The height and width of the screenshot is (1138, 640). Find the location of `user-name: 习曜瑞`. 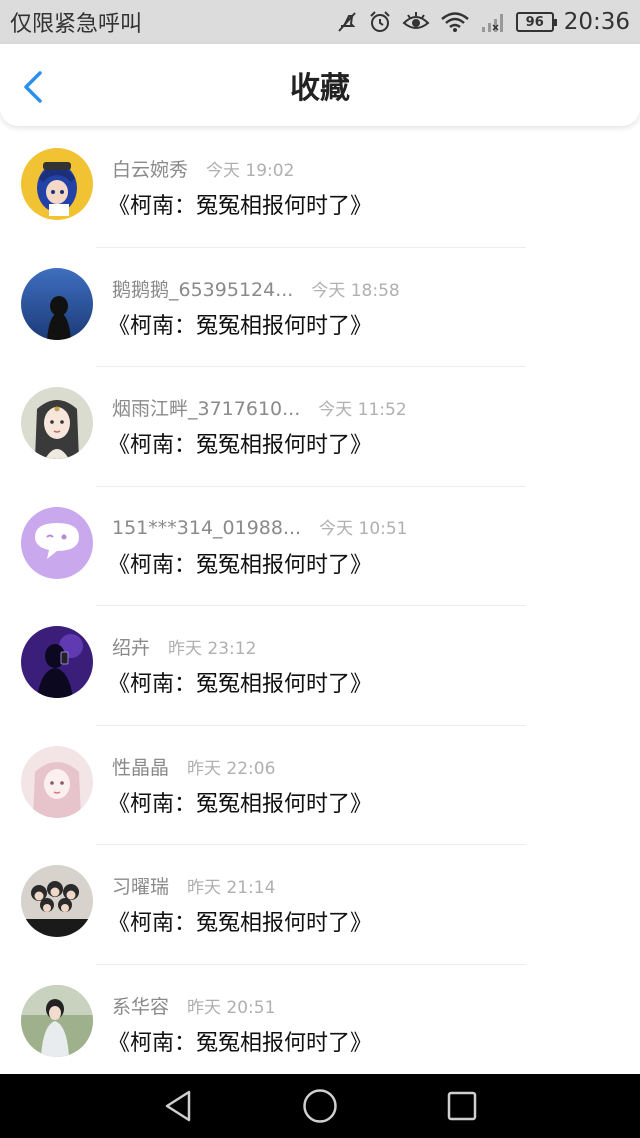

user-name: 习曜瑞 is located at coordinates (141, 887).